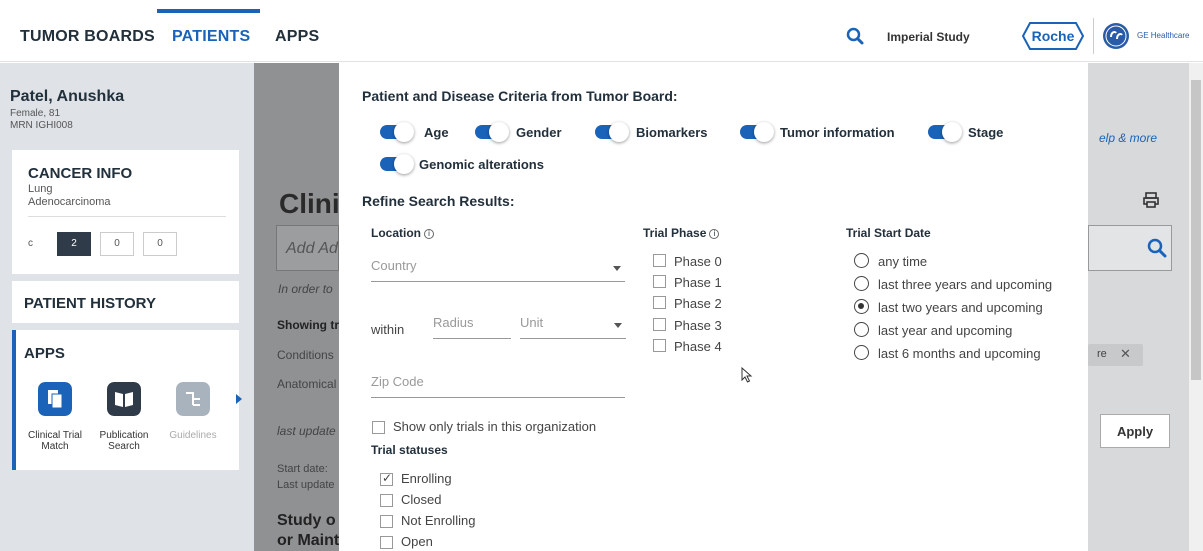 This screenshot has width=1203, height=551. Describe the element at coordinates (160, 244) in the screenshot. I see `stage-m-value: 0` at that location.